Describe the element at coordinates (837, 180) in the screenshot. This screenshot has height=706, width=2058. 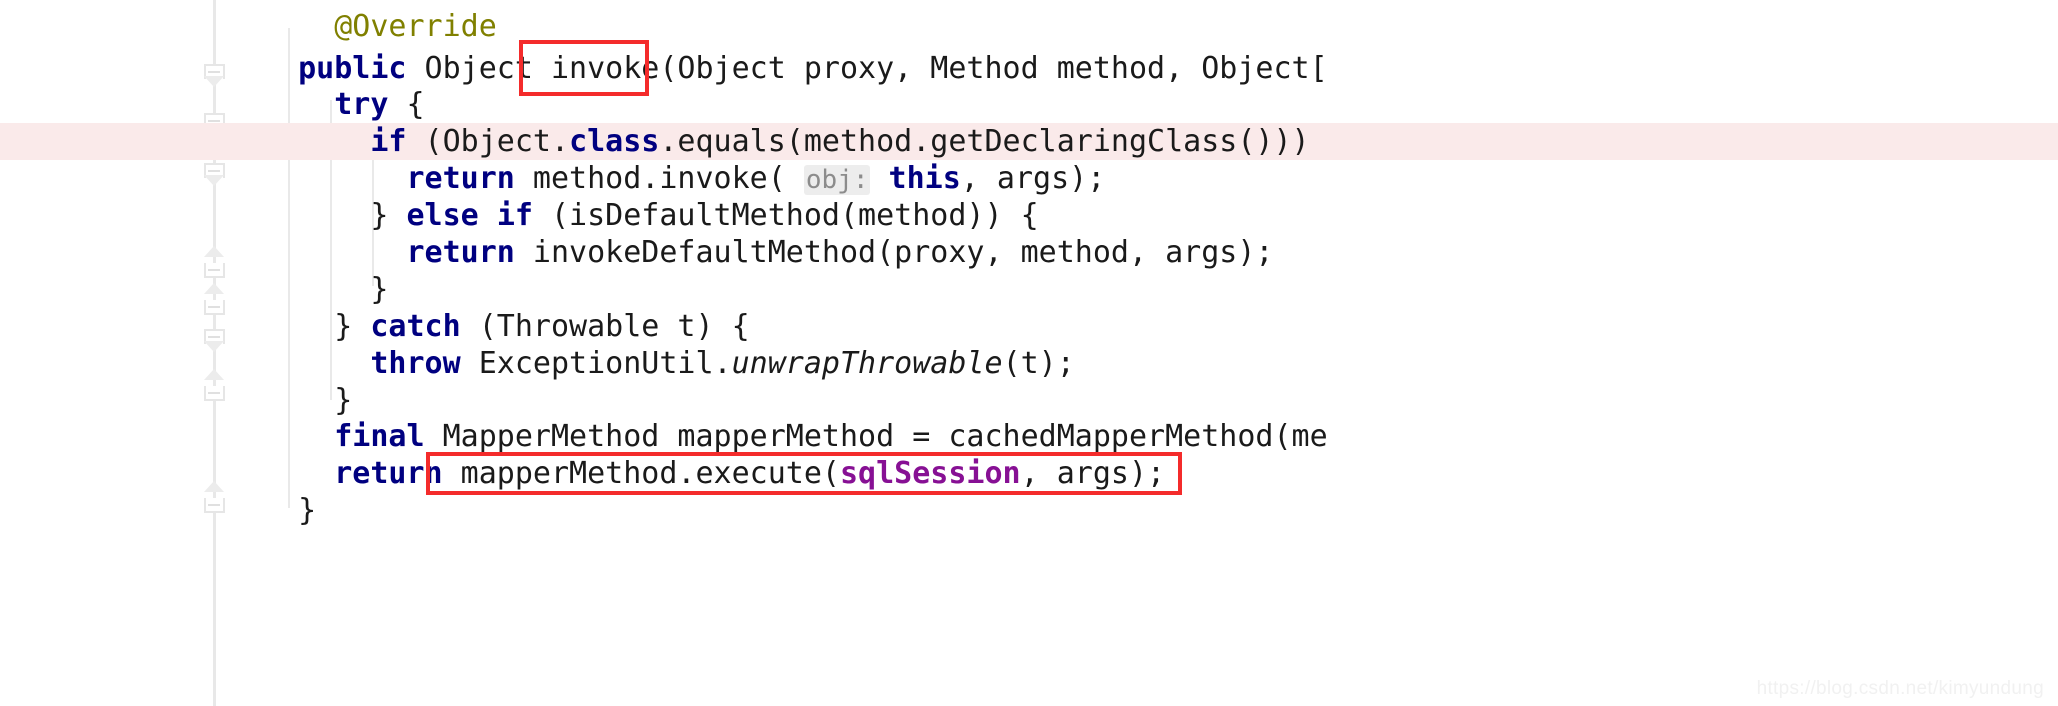
I see `token-hint: obj:` at that location.